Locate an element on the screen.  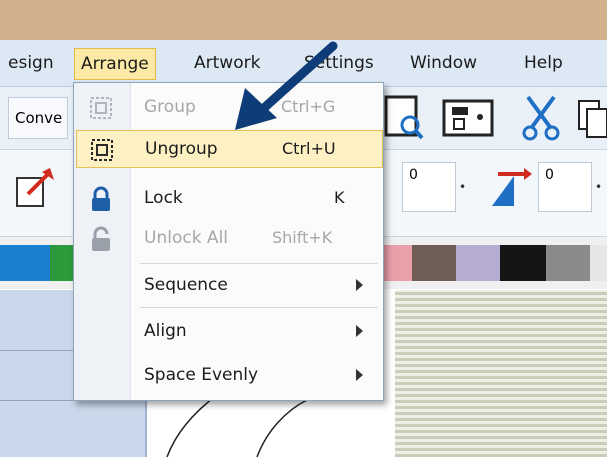
menu-item-shortcut: Shift+K is located at coordinates (302, 237).